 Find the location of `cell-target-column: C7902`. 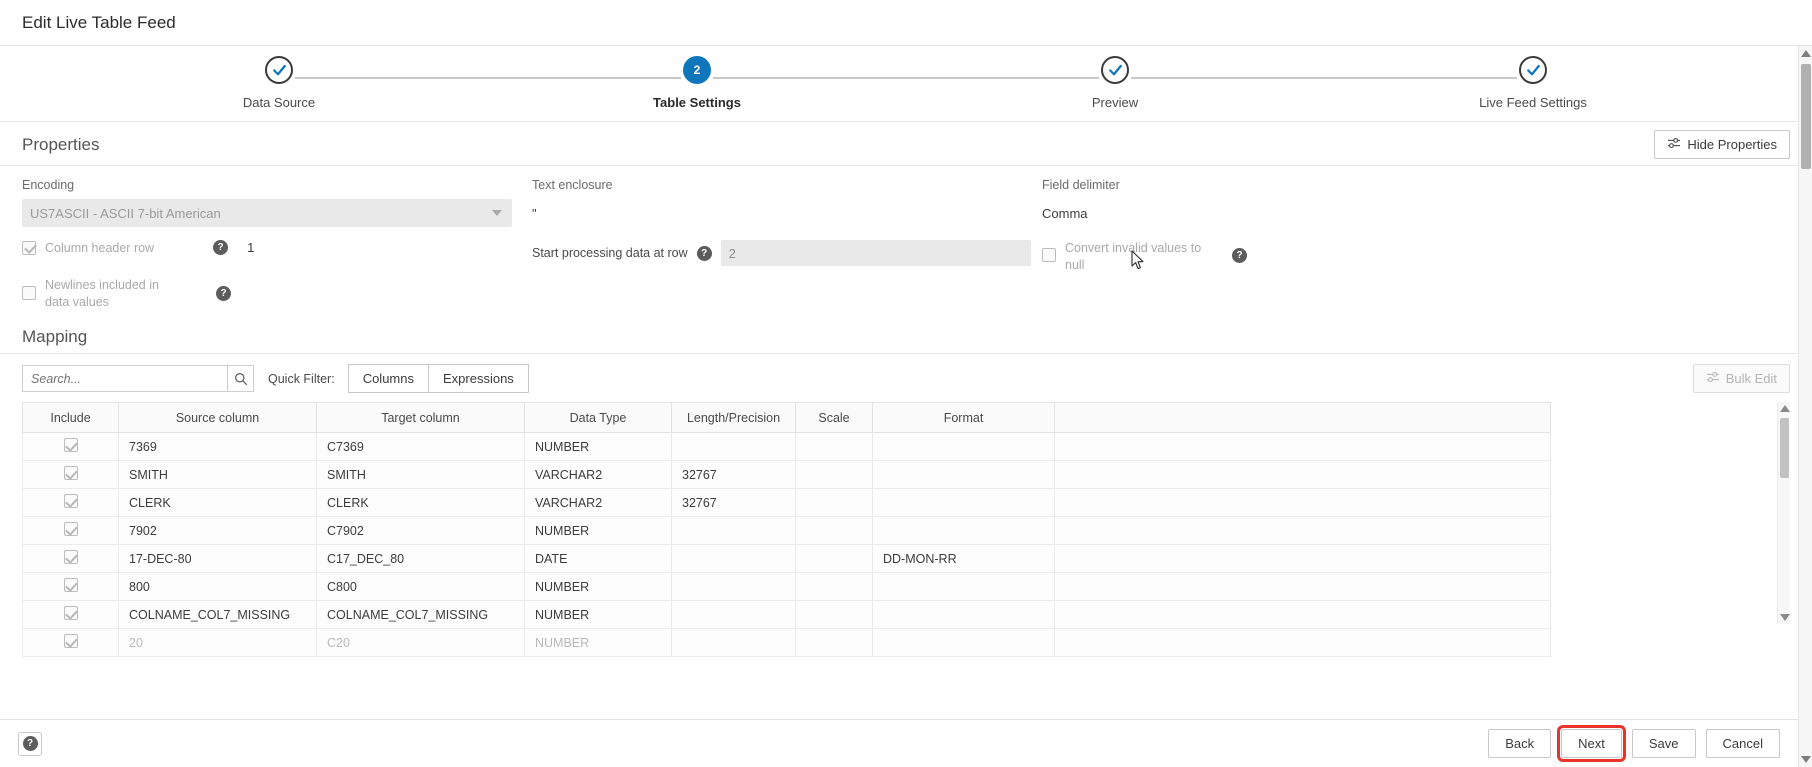

cell-target-column: C7902 is located at coordinates (420, 530).